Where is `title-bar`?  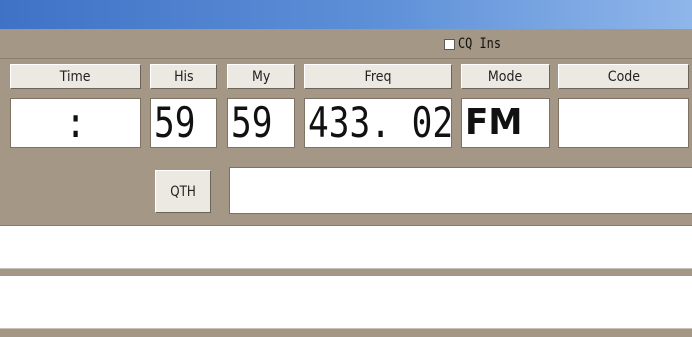
title-bar is located at coordinates (346, 14).